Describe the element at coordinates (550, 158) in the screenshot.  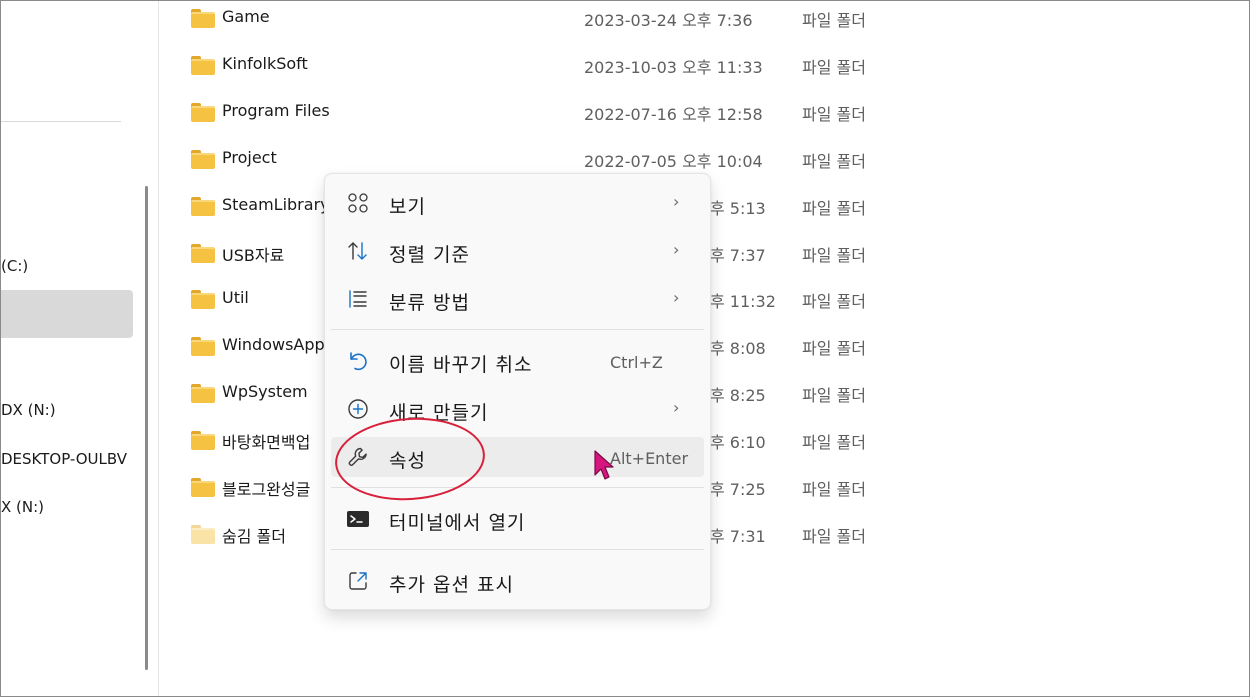
I see `file-row: Project 2022-07-05 오후 10:04 파일 폴더` at that location.